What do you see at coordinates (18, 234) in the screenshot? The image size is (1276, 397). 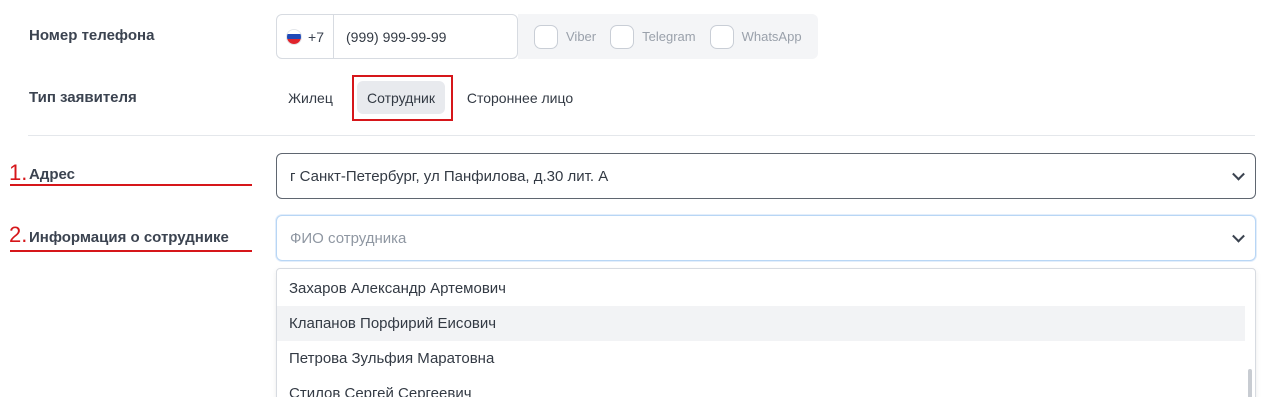 I see `annotation-marker-2: 2.` at bounding box center [18, 234].